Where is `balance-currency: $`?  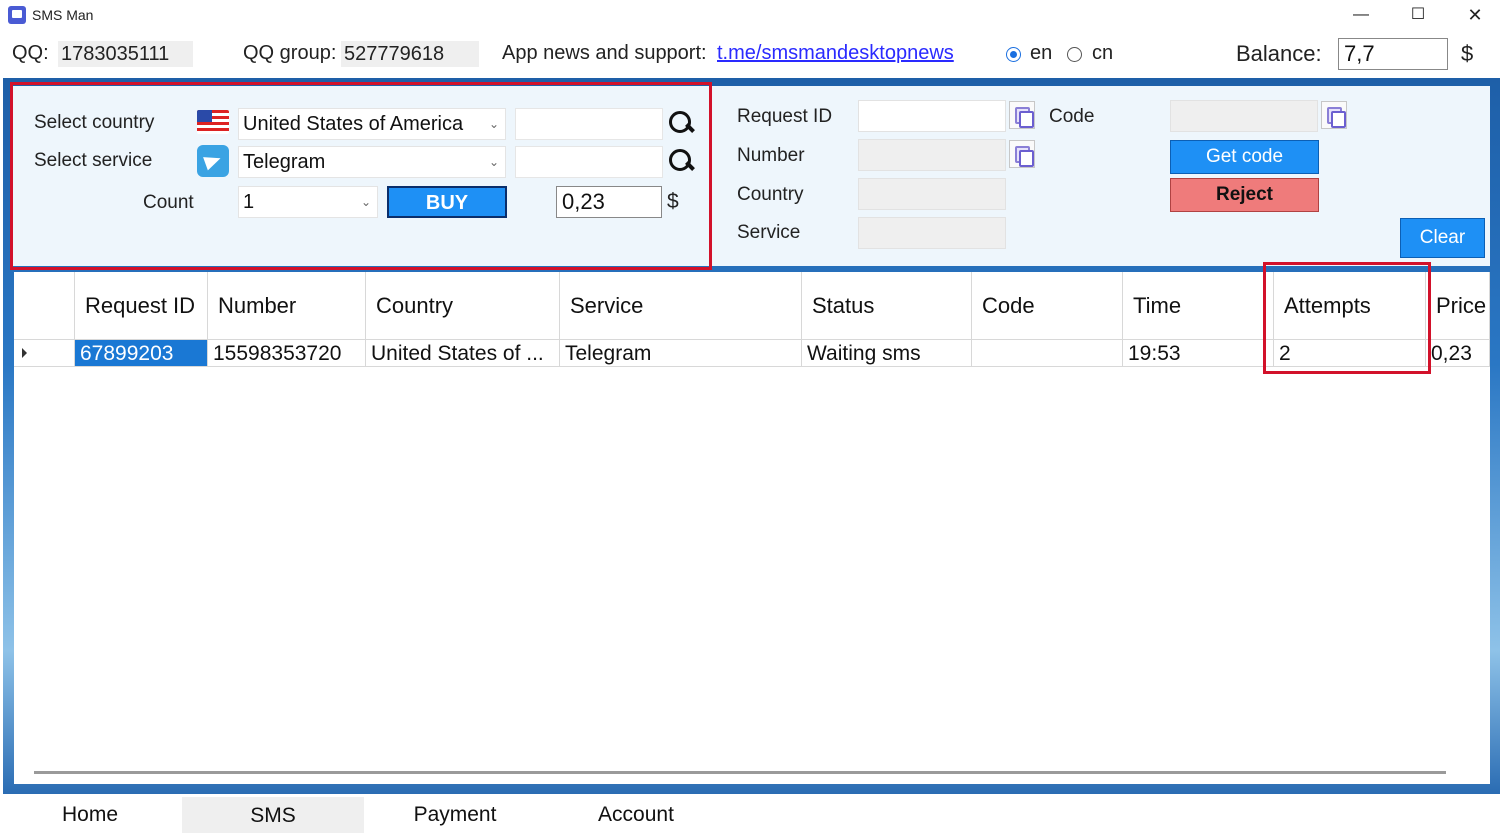
balance-currency: $ is located at coordinates (1467, 53).